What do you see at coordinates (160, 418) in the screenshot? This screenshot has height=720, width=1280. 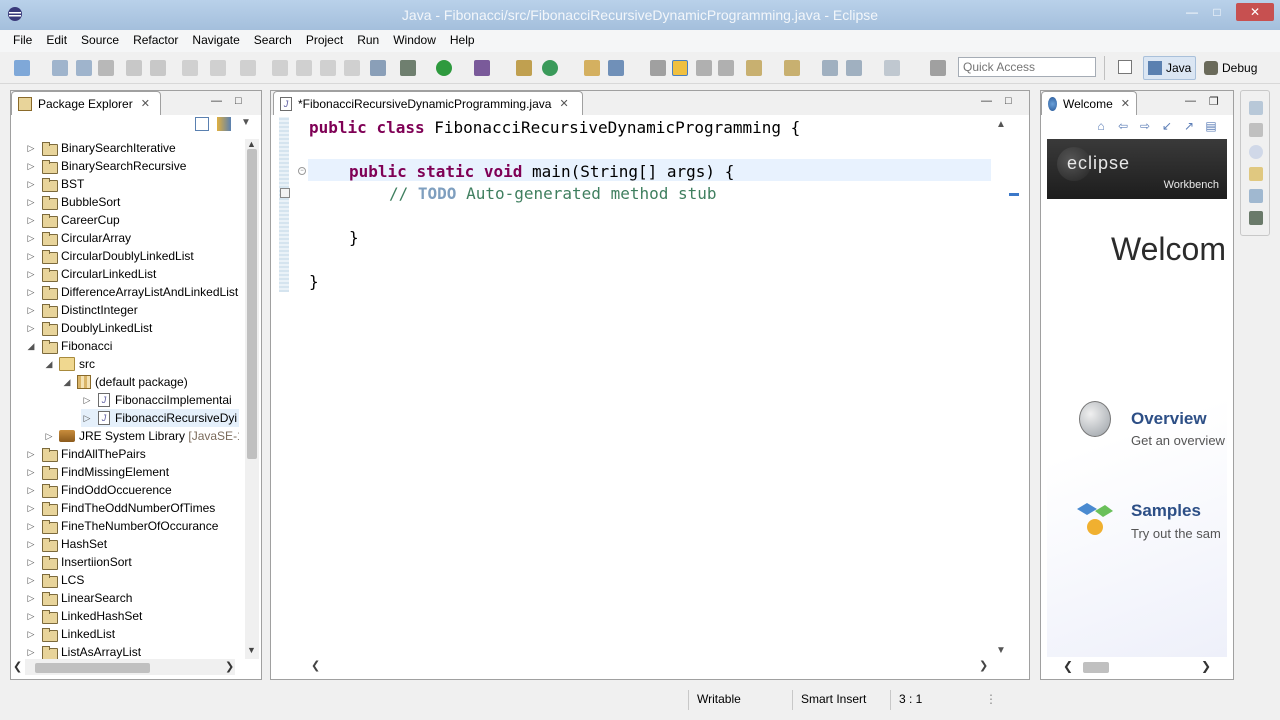 I see `tree-item-java-file-selected: ▷ J FibonacciRecursiveDyi` at bounding box center [160, 418].